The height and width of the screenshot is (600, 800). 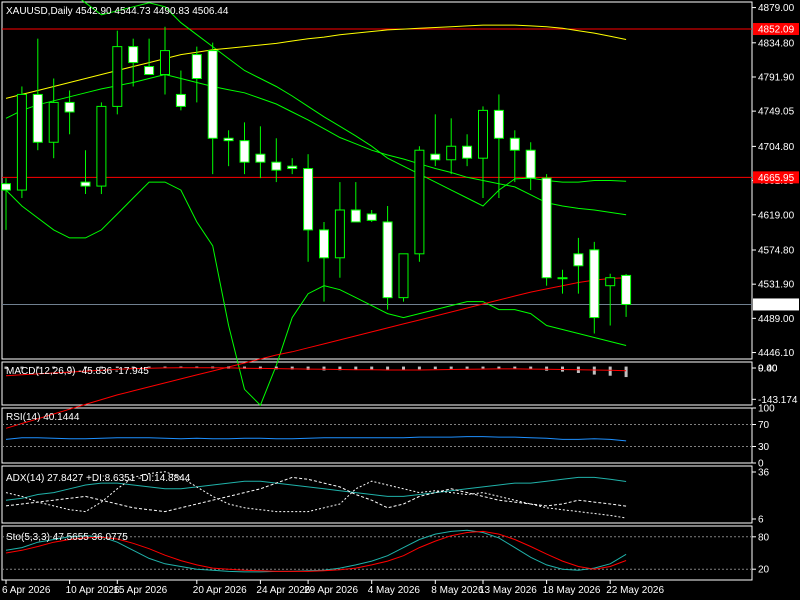 I want to click on stochastic-tick-label: 80, so click(x=764, y=537).